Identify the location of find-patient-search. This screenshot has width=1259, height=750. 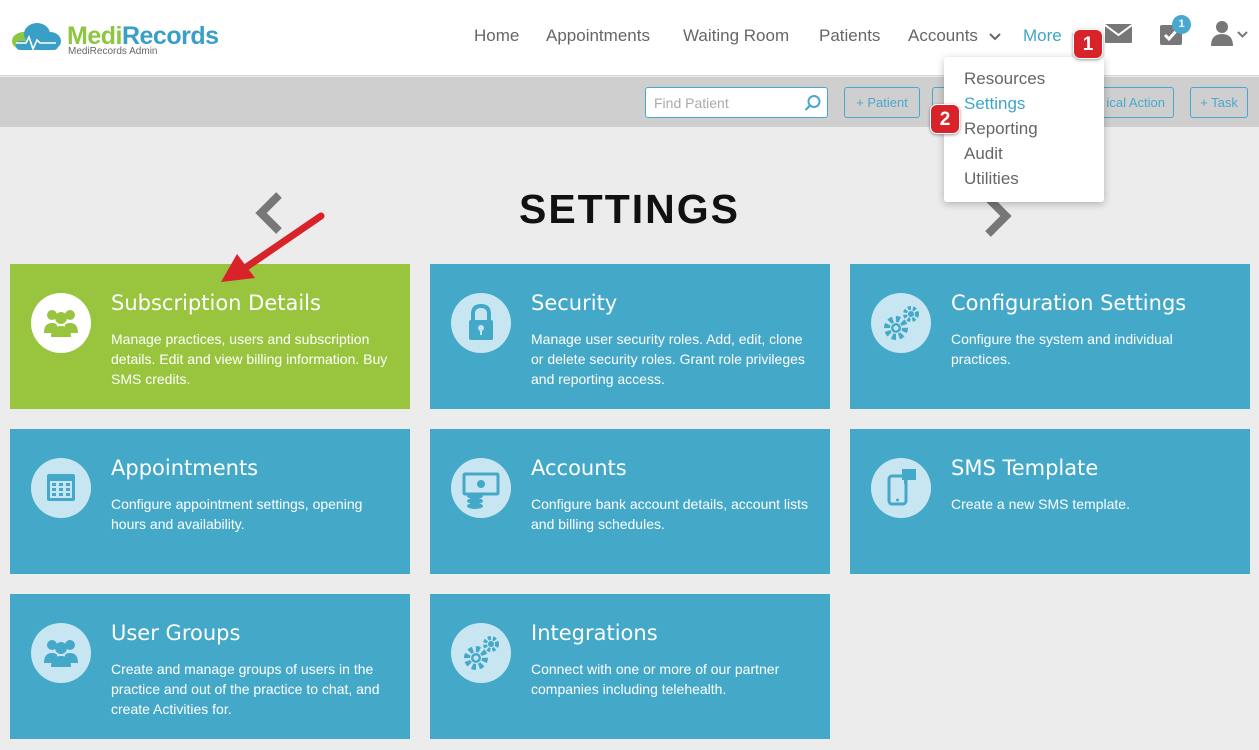
(736, 102).